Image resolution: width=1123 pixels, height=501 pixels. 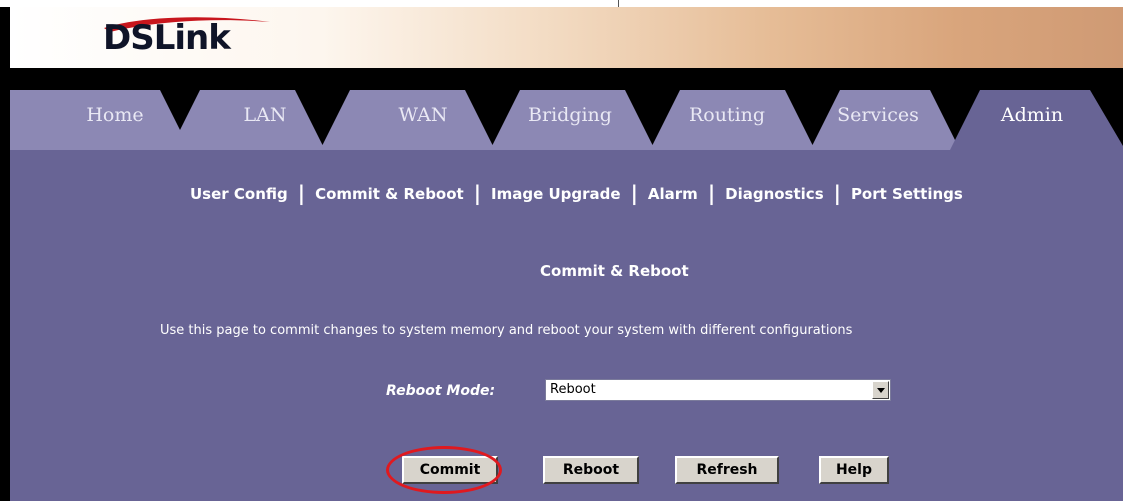 I want to click on chevron-down-icon, so click(x=881, y=390).